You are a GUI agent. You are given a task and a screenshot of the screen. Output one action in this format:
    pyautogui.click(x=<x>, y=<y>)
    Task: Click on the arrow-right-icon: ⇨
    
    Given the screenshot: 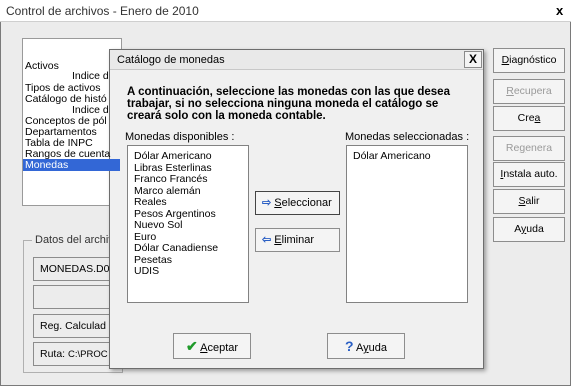 What is the action you would take?
    pyautogui.click(x=267, y=203)
    